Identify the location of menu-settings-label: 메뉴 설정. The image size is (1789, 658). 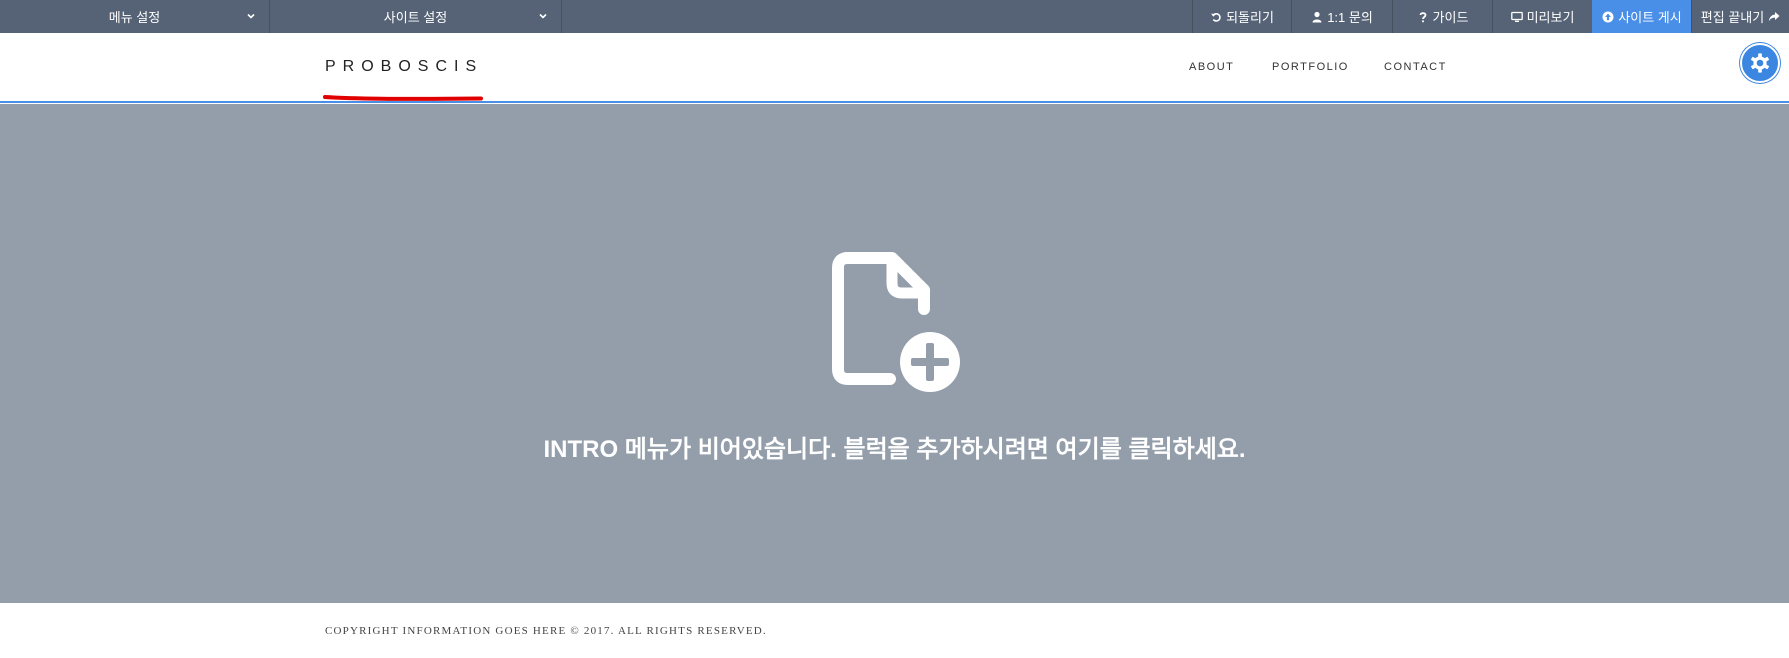
(134, 17).